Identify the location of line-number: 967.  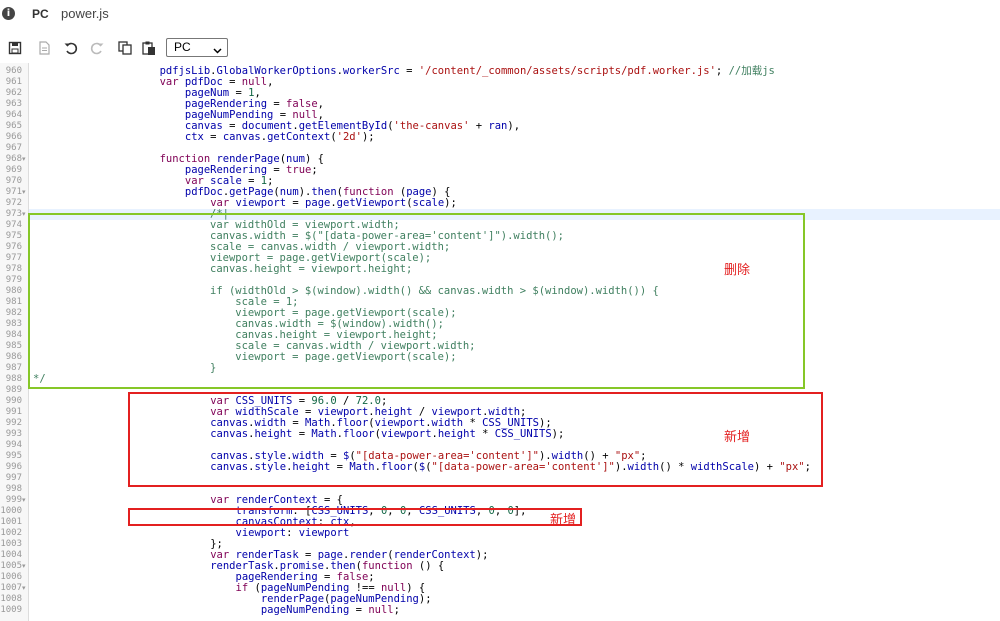
(13, 148).